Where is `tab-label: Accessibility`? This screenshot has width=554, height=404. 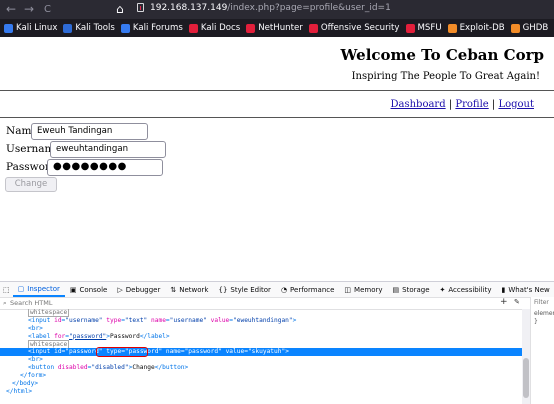 tab-label: Accessibility is located at coordinates (470, 289).